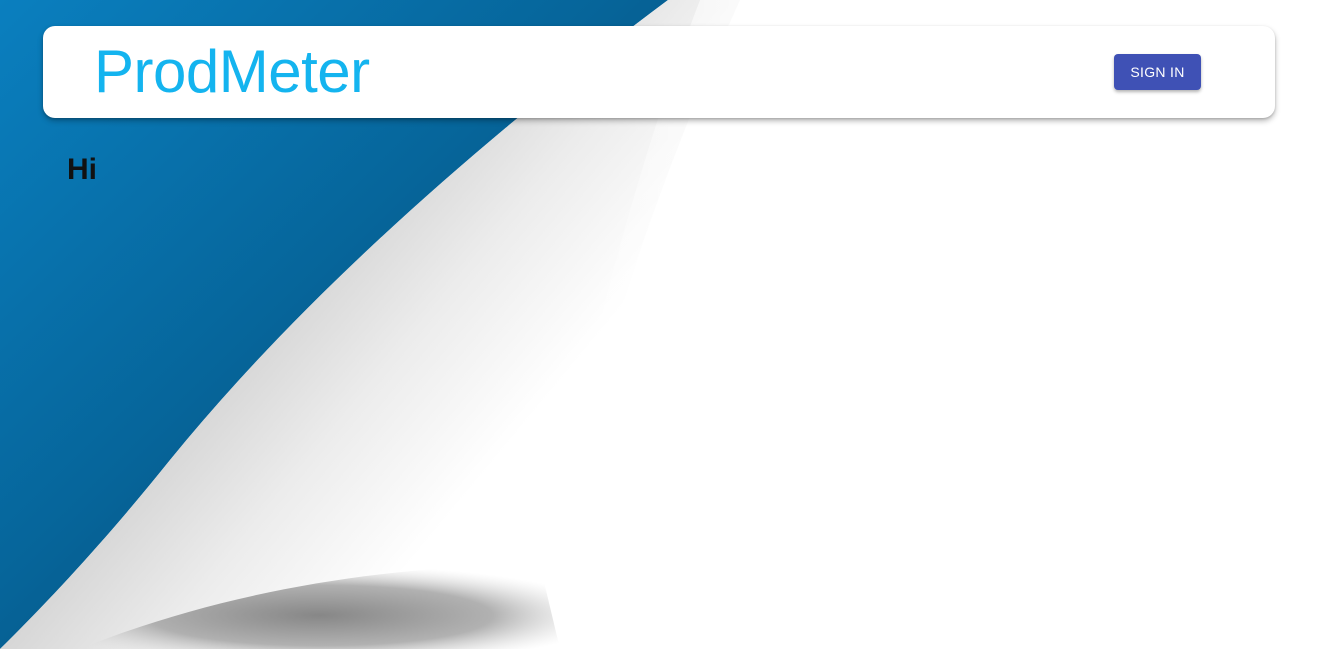 Image resolution: width=1334 pixels, height=649 pixels. I want to click on app-bar: ProdMeter SIGN IN, so click(659, 72).